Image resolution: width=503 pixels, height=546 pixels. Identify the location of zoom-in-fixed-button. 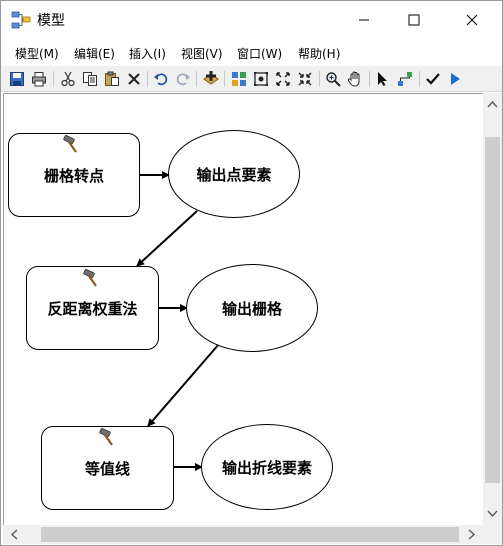
(283, 79).